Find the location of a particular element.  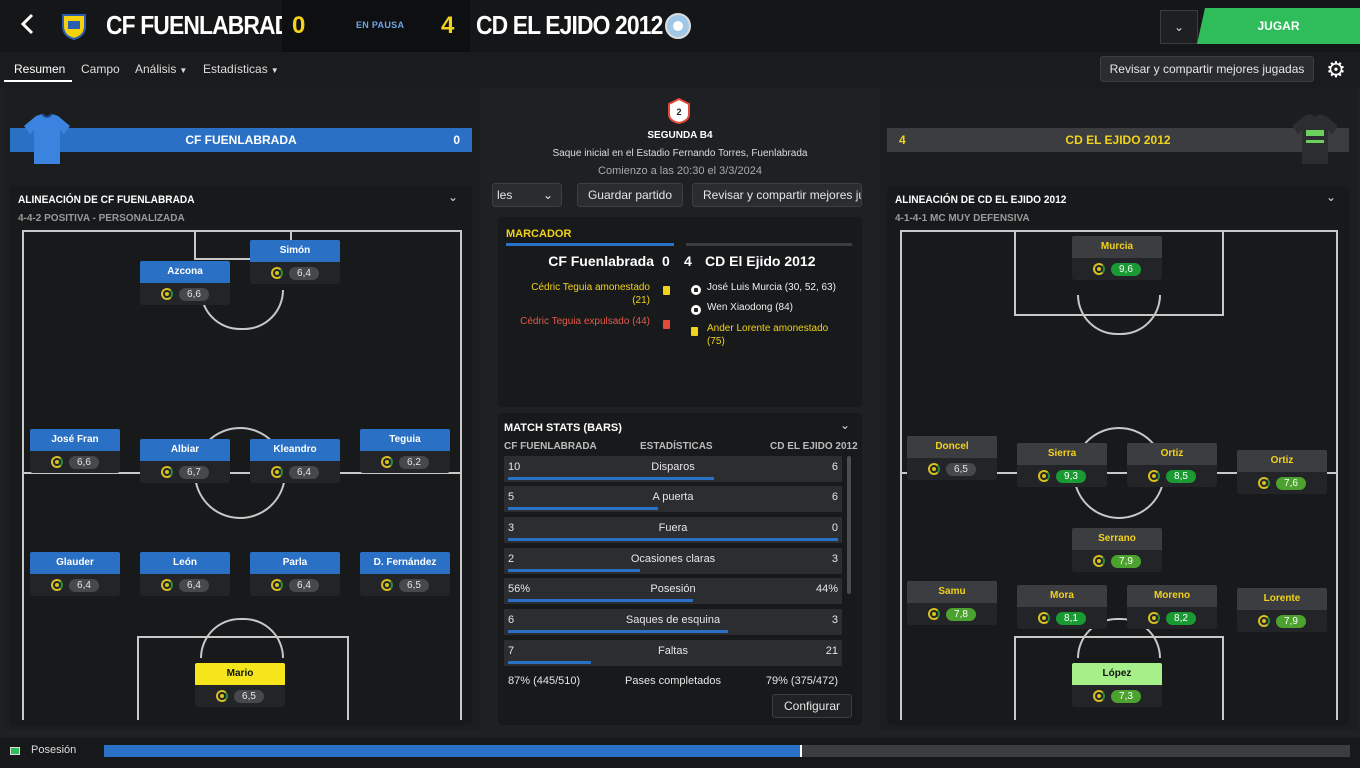

player-card: Azcona 6,6 is located at coordinates (185, 283).